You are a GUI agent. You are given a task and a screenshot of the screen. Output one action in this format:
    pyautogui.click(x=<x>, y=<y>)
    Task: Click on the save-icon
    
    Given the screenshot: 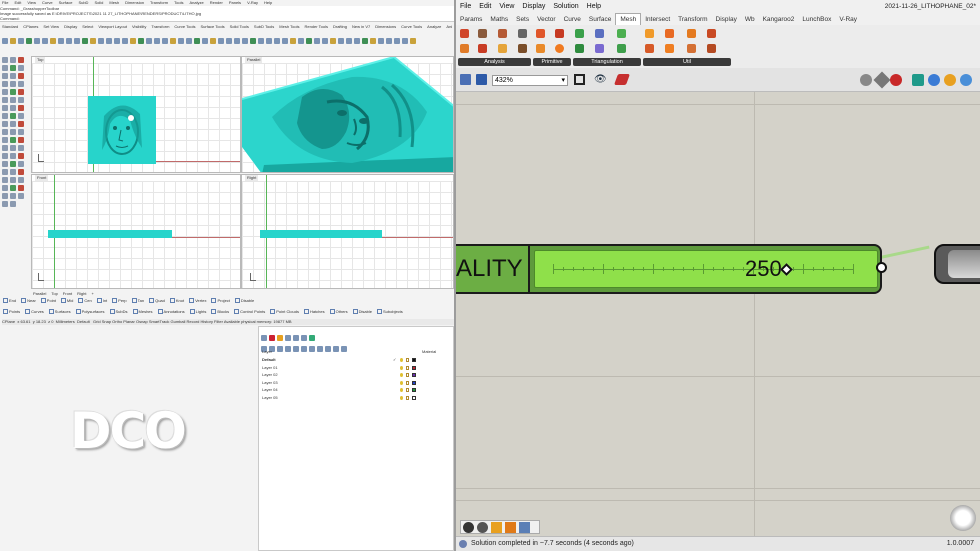 What is the action you would take?
    pyautogui.click(x=481, y=79)
    